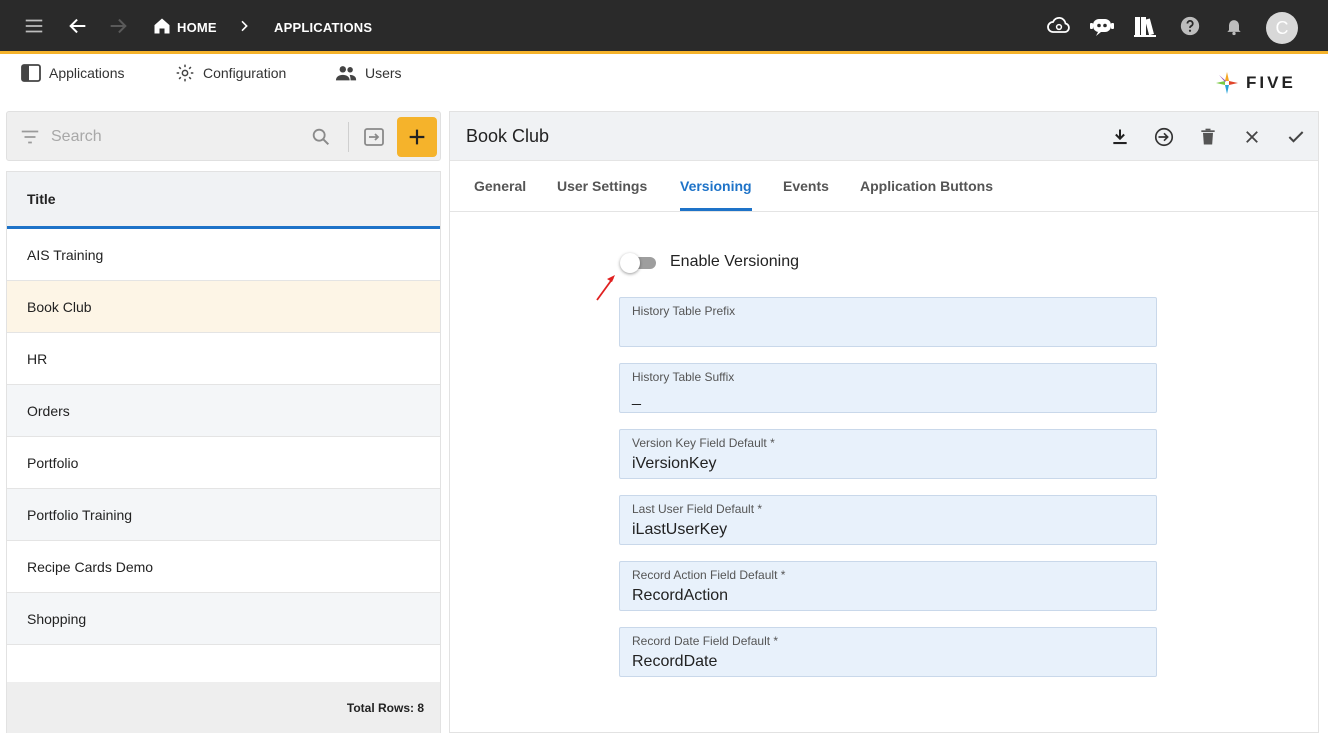 The width and height of the screenshot is (1328, 733). I want to click on five-logo-icon, so click(1227, 83).